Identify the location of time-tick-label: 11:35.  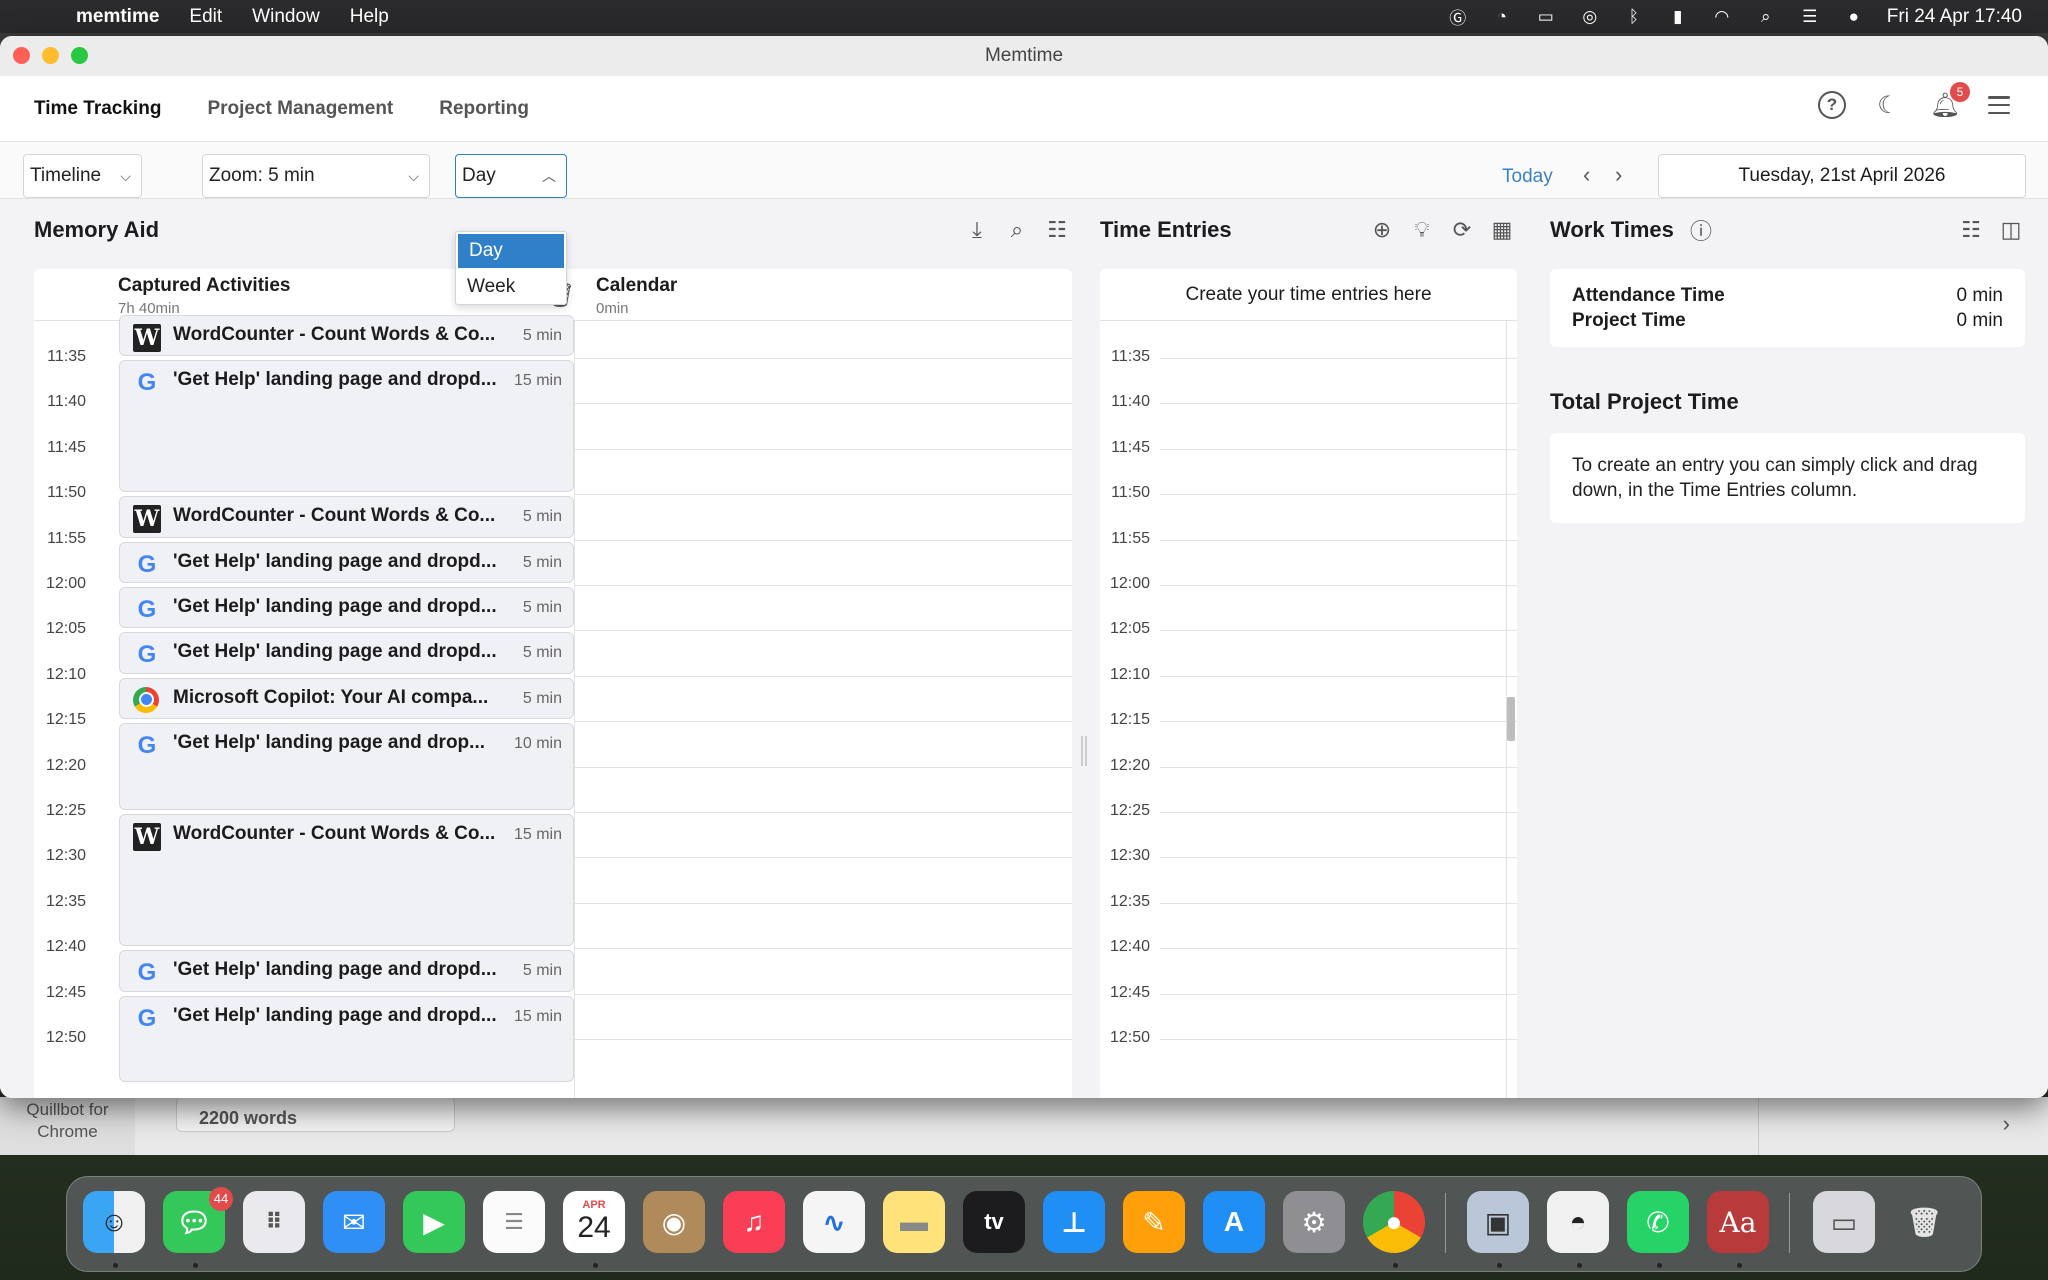
(1130, 356).